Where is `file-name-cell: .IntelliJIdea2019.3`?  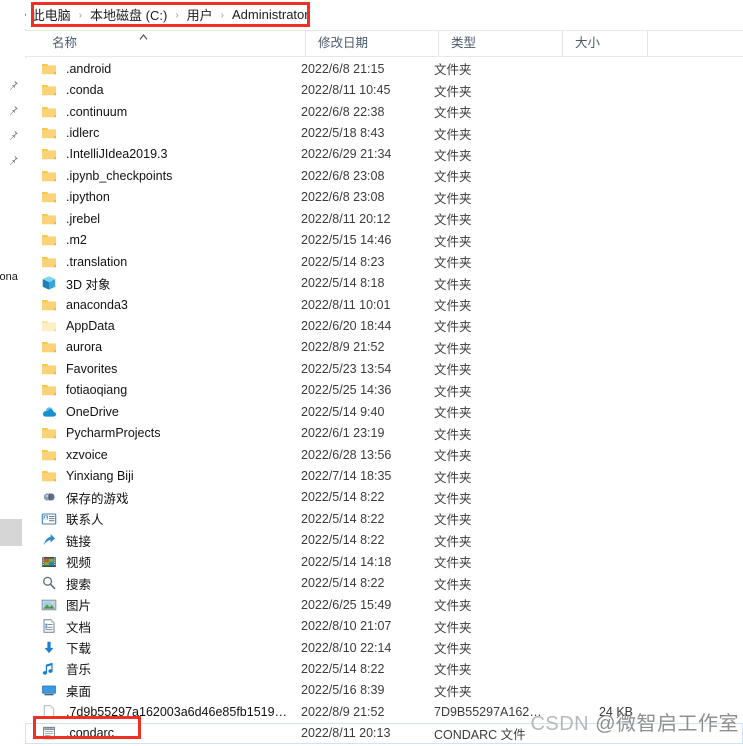 file-name-cell: .IntelliJIdea2019.3 is located at coordinates (117, 154).